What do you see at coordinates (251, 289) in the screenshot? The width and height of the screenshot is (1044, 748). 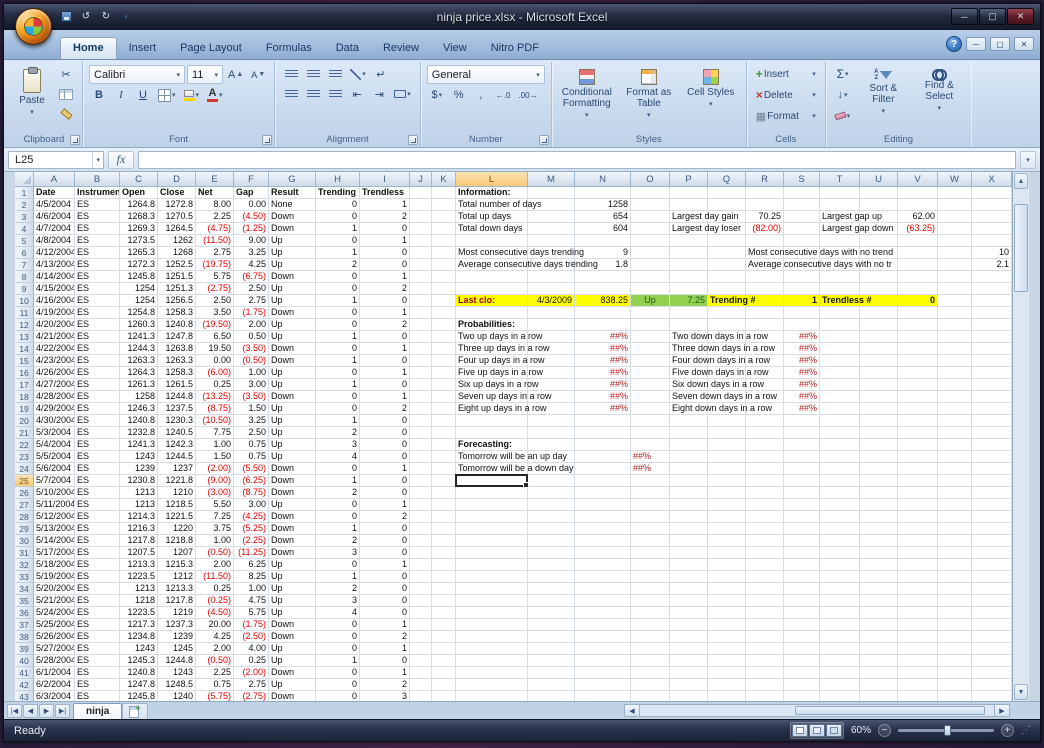 I see `data-cell: 2.50` at bounding box center [251, 289].